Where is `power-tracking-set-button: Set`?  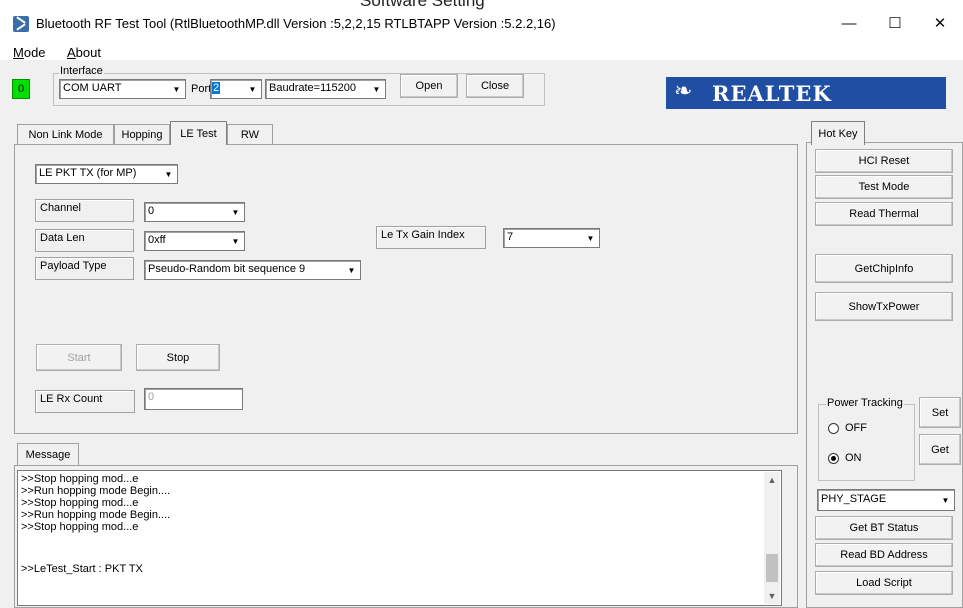 power-tracking-set-button: Set is located at coordinates (940, 412).